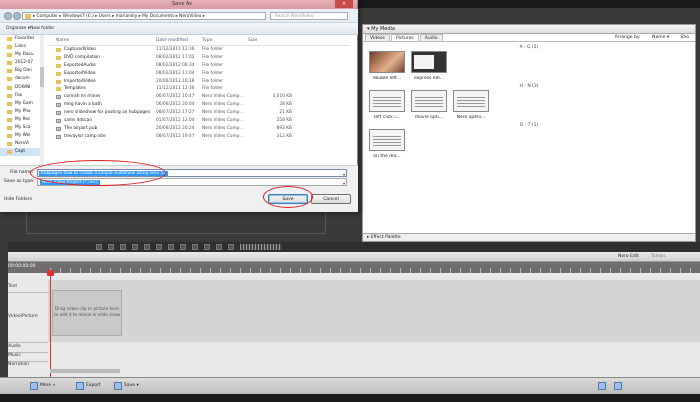 The height and width of the screenshot is (402, 700). Describe the element at coordinates (529, 237) in the screenshot. I see `effect-palette-toggle: ▸ Effect Palette` at that location.